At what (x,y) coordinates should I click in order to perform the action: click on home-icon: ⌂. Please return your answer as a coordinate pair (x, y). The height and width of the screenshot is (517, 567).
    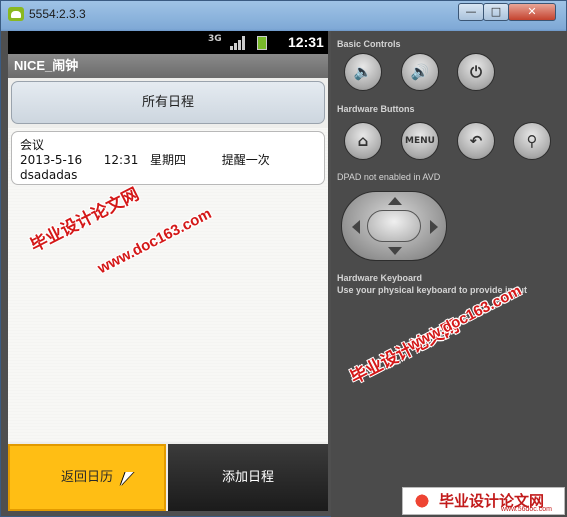
    Looking at the image, I should click on (363, 141).